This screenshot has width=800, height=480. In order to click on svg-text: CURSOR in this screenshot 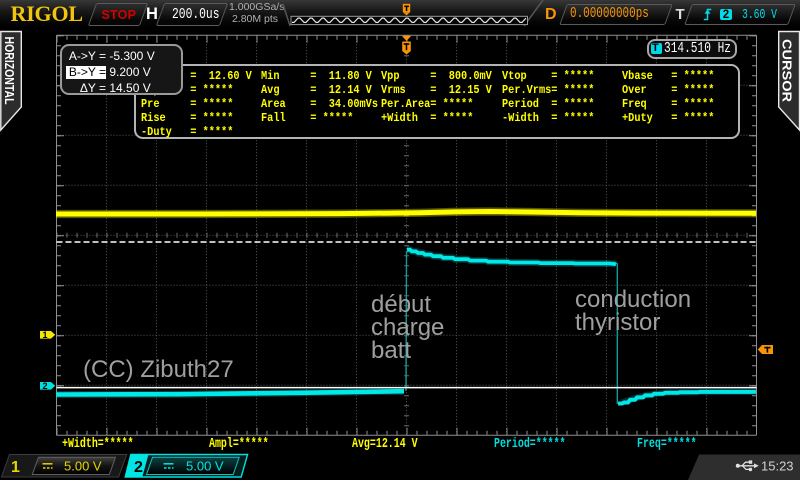, I will do `click(786, 70)`.